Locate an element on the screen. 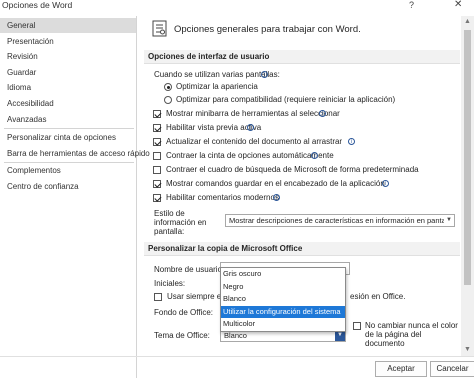 This screenshot has height=378, width=474. checkbox-live-preview is located at coordinates (157, 128).